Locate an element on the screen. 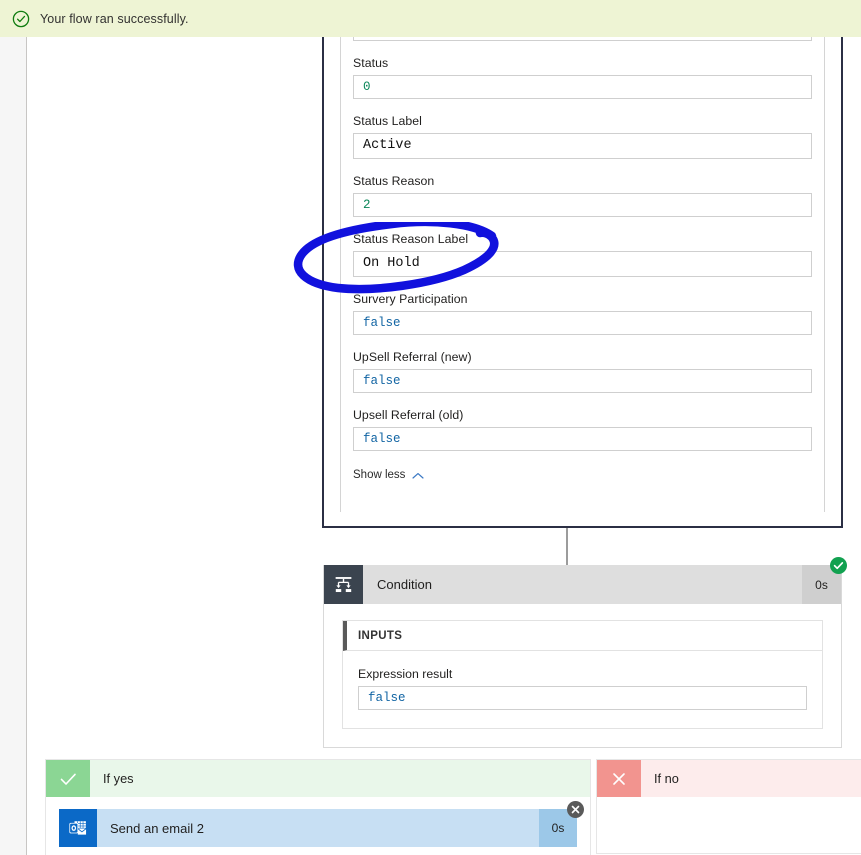 Image resolution: width=861 pixels, height=855 pixels. show-less-label: Show less is located at coordinates (379, 475).